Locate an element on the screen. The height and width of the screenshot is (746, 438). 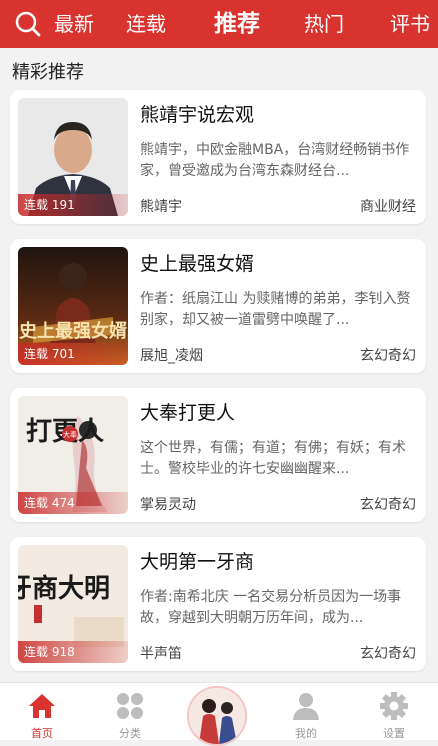
book-cover: 史上最强女婿 连载 701 is located at coordinates (73, 306).